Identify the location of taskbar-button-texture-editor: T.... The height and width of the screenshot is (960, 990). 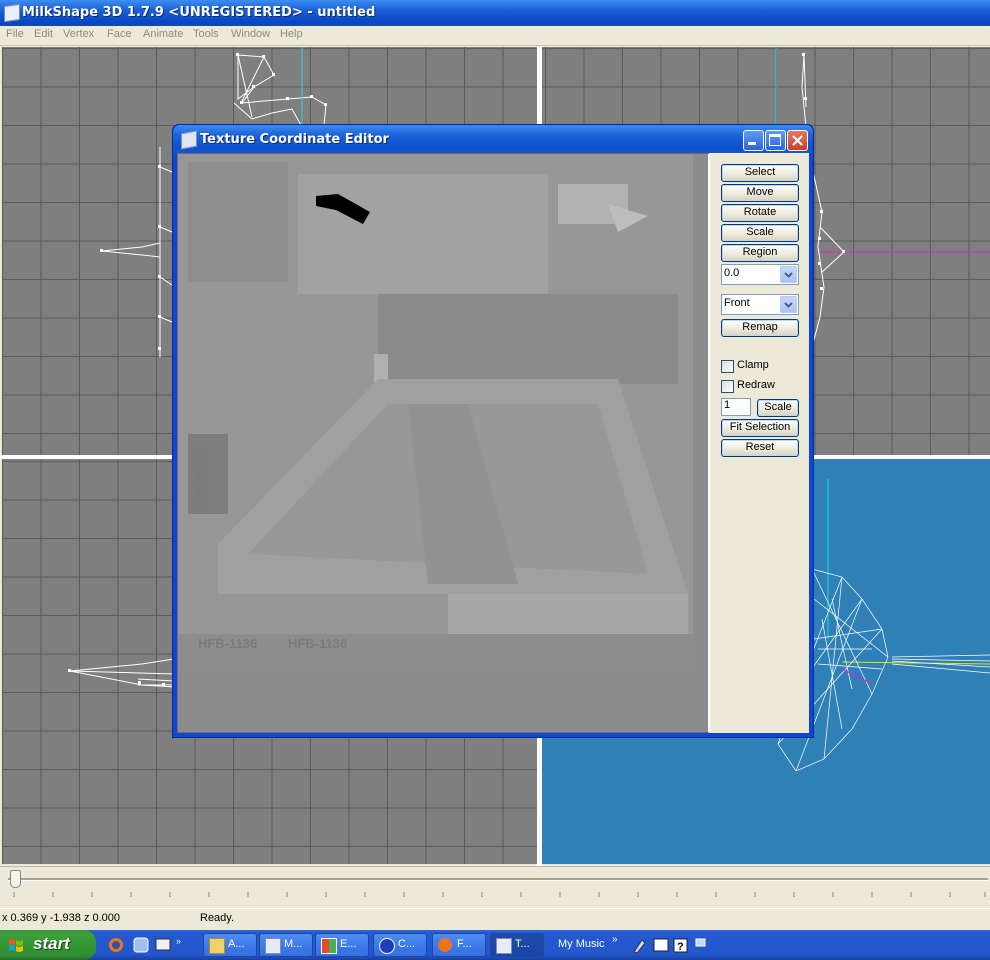
(517, 945).